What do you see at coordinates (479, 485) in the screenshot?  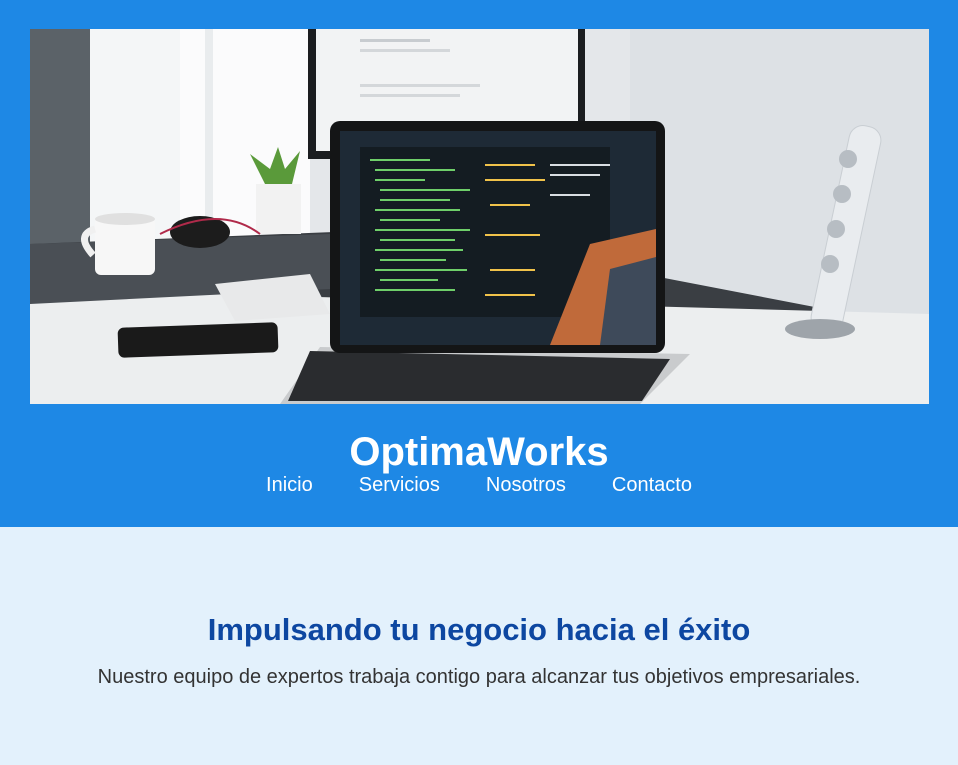 I see `main-nav: Inicio Servicios Nosotros Contacto` at bounding box center [479, 485].